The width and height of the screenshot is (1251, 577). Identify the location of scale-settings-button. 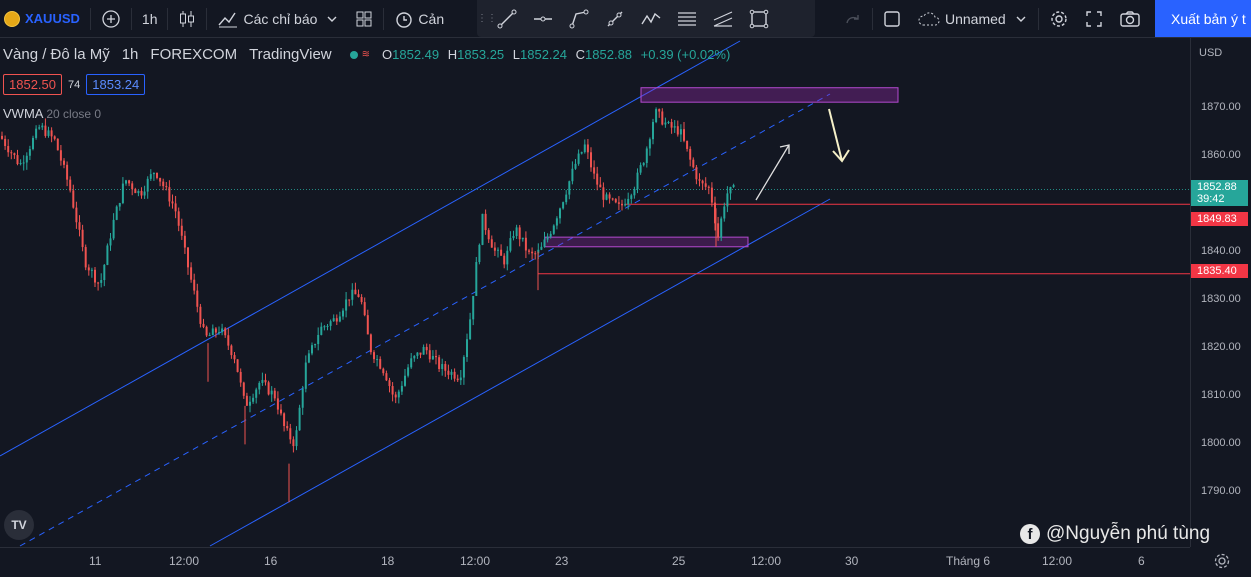
(1222, 562).